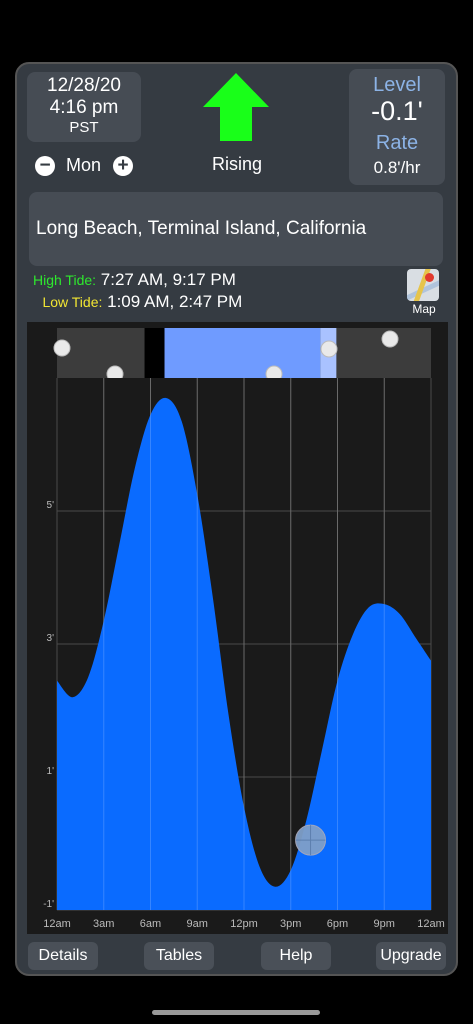 The image size is (473, 1024). What do you see at coordinates (236, 107) in the screenshot?
I see `up-arrow-icon` at bounding box center [236, 107].